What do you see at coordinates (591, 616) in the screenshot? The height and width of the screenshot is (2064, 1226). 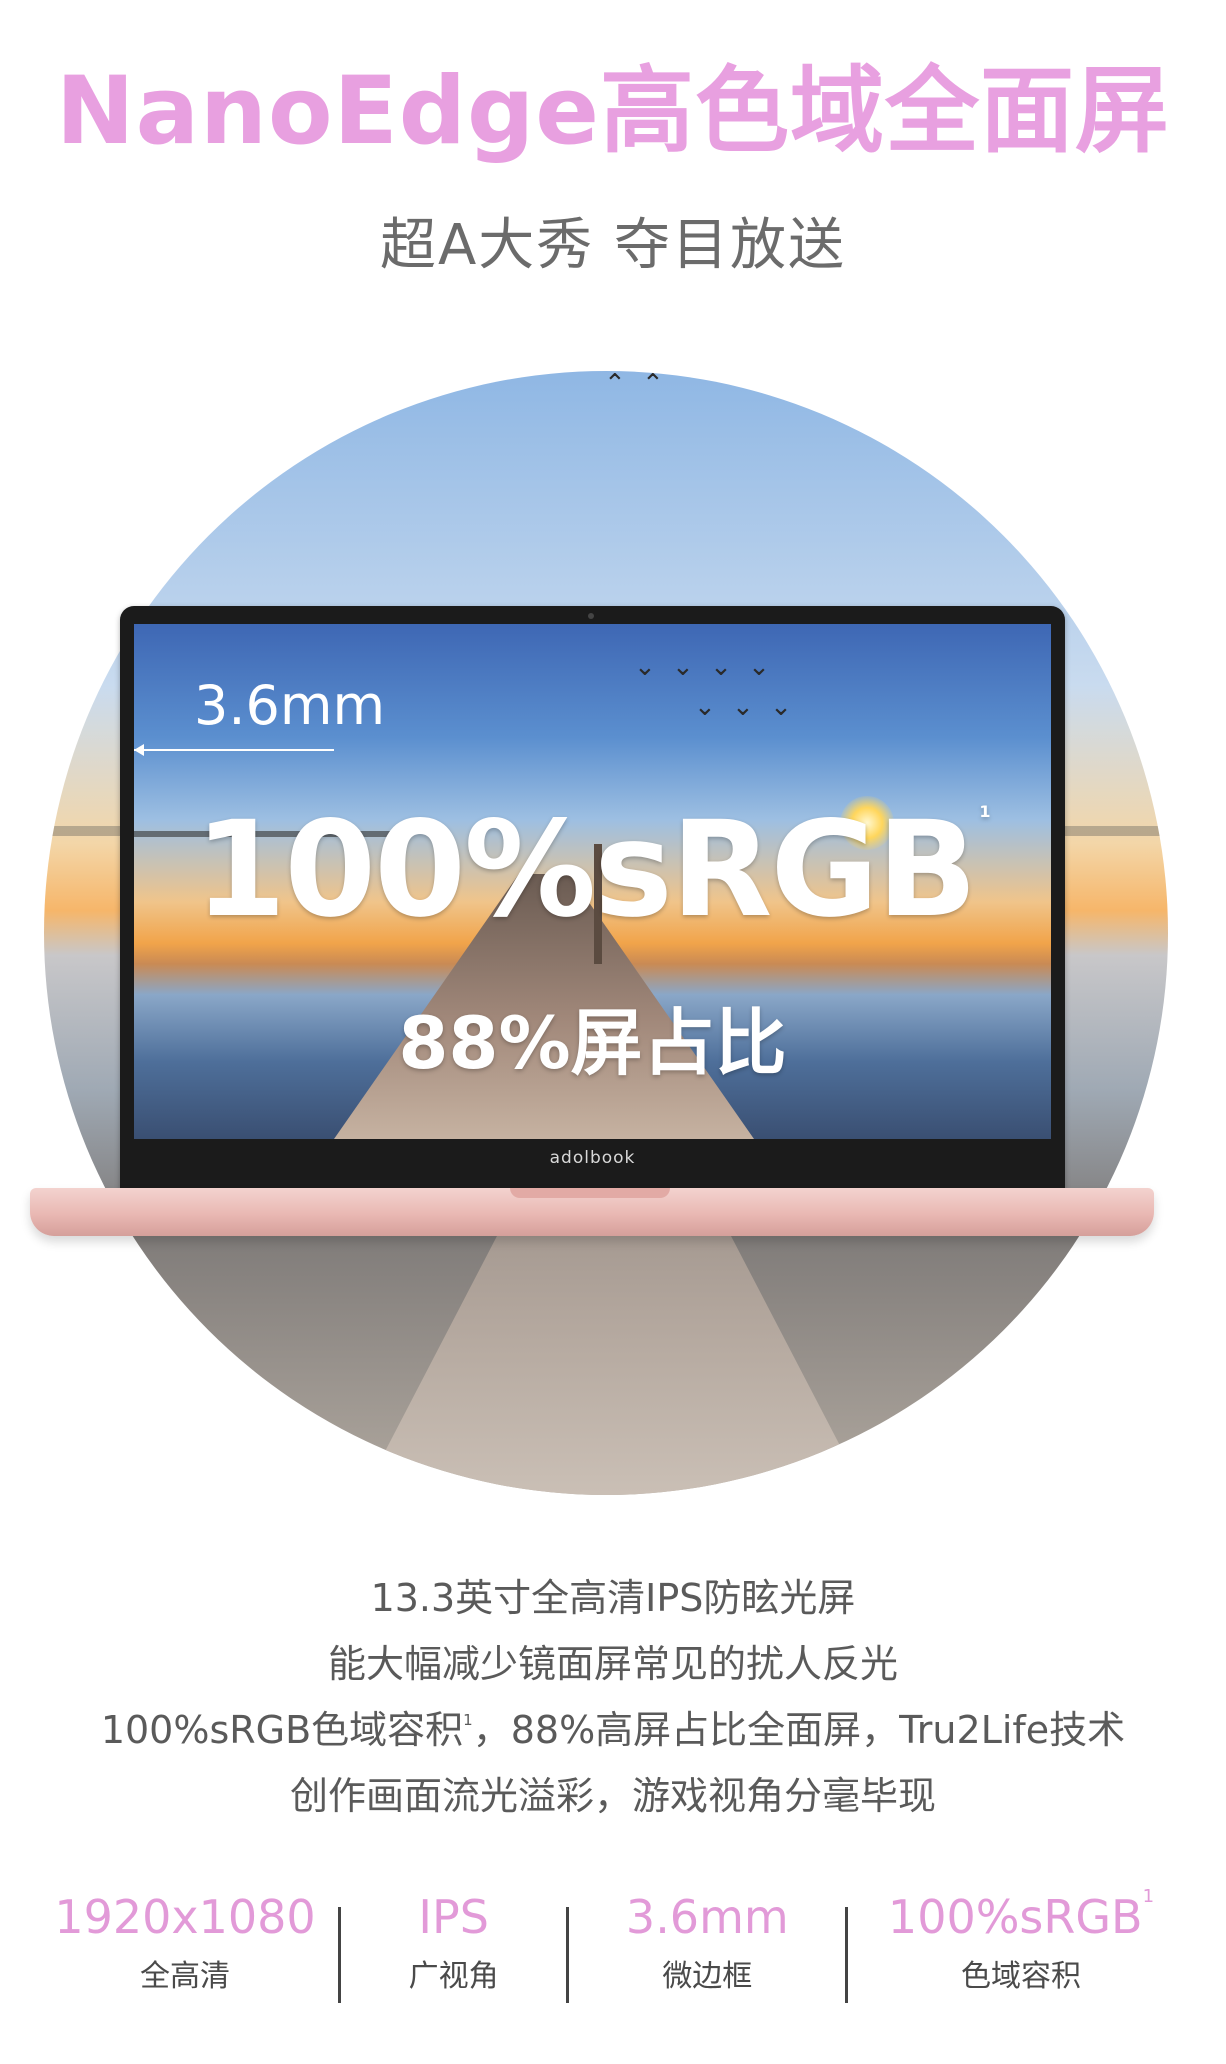 I see `camera-icon` at bounding box center [591, 616].